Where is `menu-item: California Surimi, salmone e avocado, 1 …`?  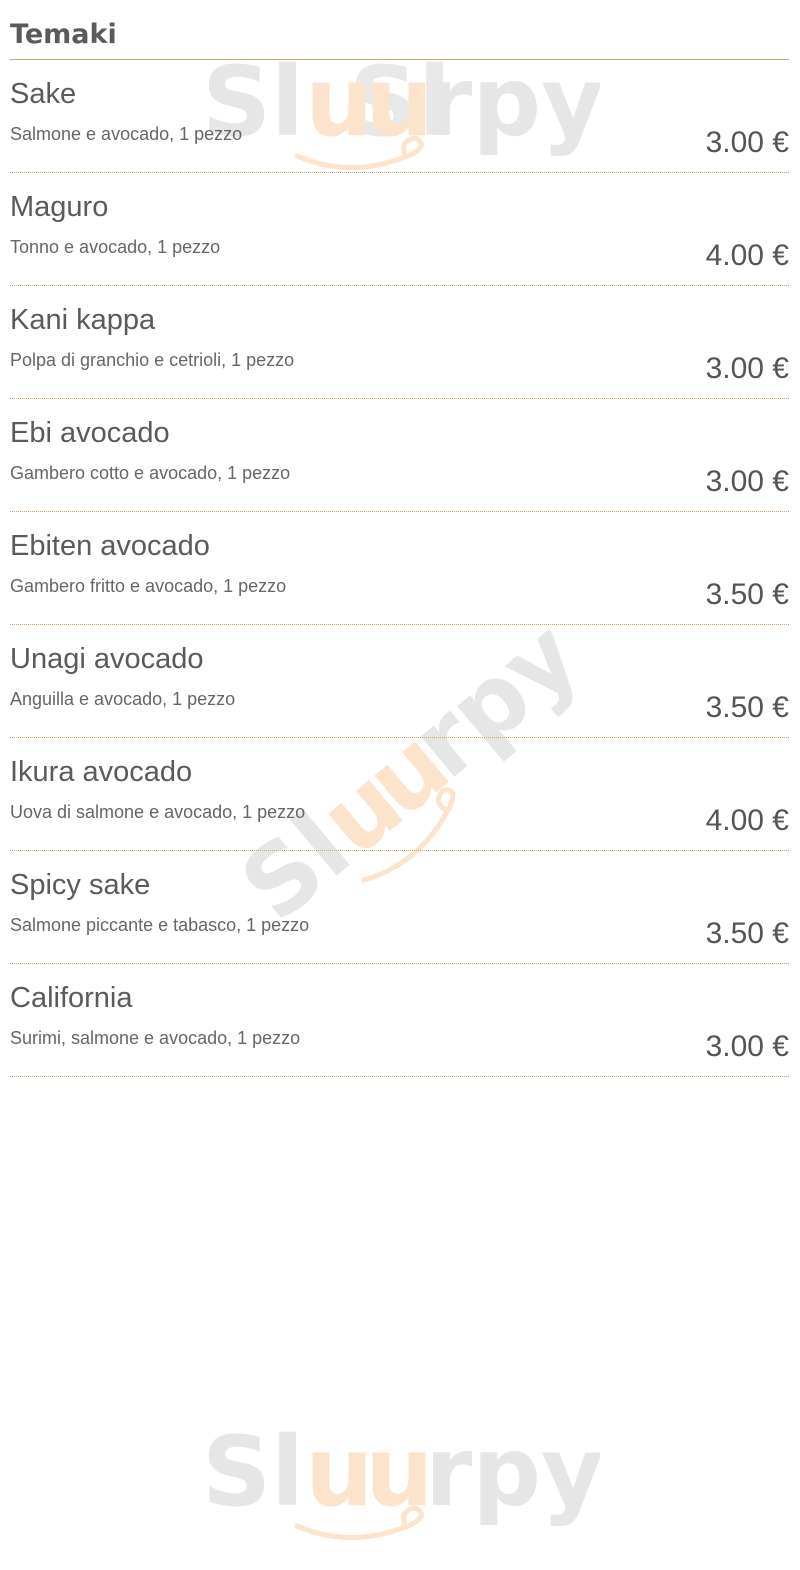 menu-item: California Surimi, salmone e avocado, 1 … is located at coordinates (399, 1020).